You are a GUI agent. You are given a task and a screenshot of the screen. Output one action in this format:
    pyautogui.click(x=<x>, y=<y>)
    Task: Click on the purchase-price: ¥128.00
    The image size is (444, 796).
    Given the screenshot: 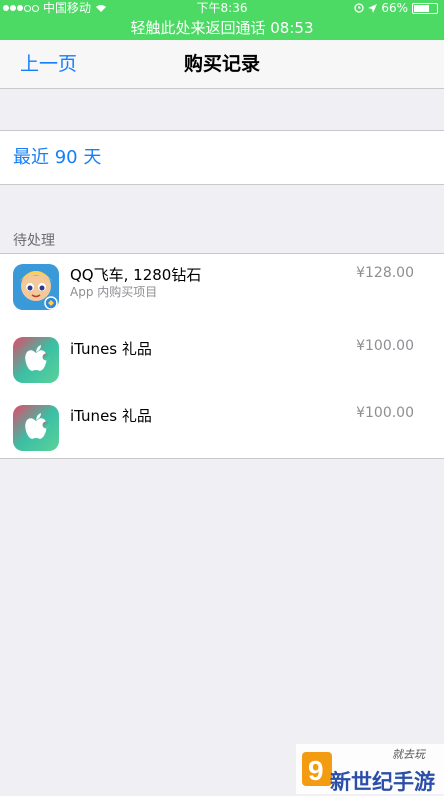 What is the action you would take?
    pyautogui.click(x=385, y=273)
    